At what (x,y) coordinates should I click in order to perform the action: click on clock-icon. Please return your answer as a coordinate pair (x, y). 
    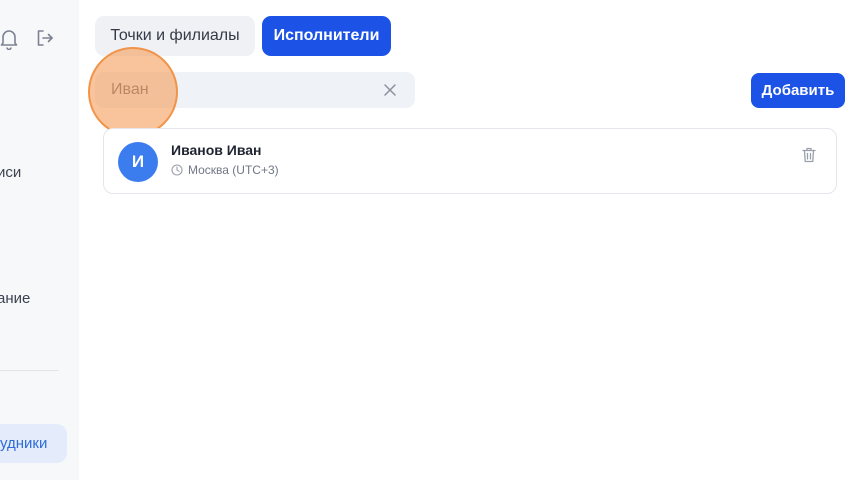
    Looking at the image, I should click on (177, 170).